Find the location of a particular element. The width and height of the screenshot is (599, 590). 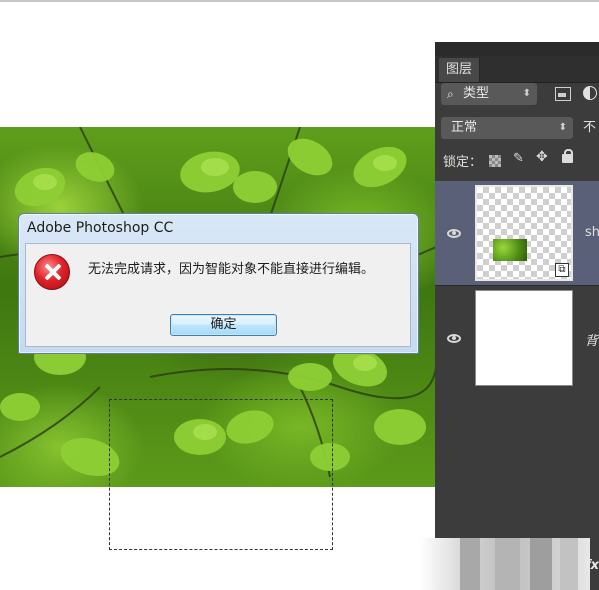

layer-name: 背 is located at coordinates (591, 339).